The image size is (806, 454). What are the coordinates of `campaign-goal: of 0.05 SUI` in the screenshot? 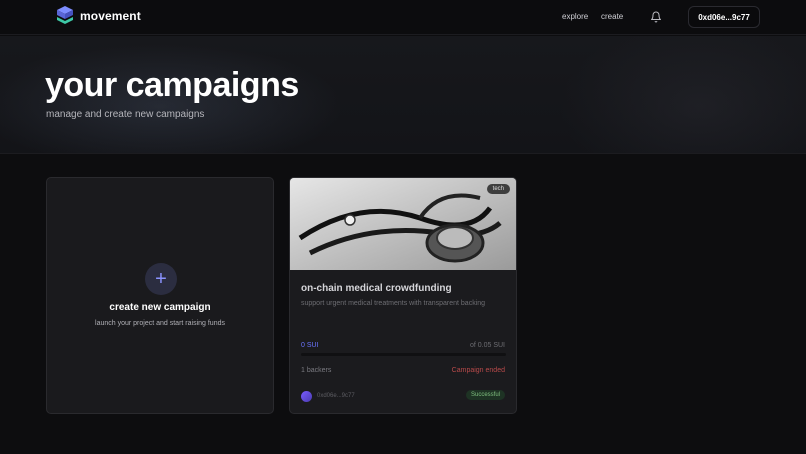 It's located at (487, 345).